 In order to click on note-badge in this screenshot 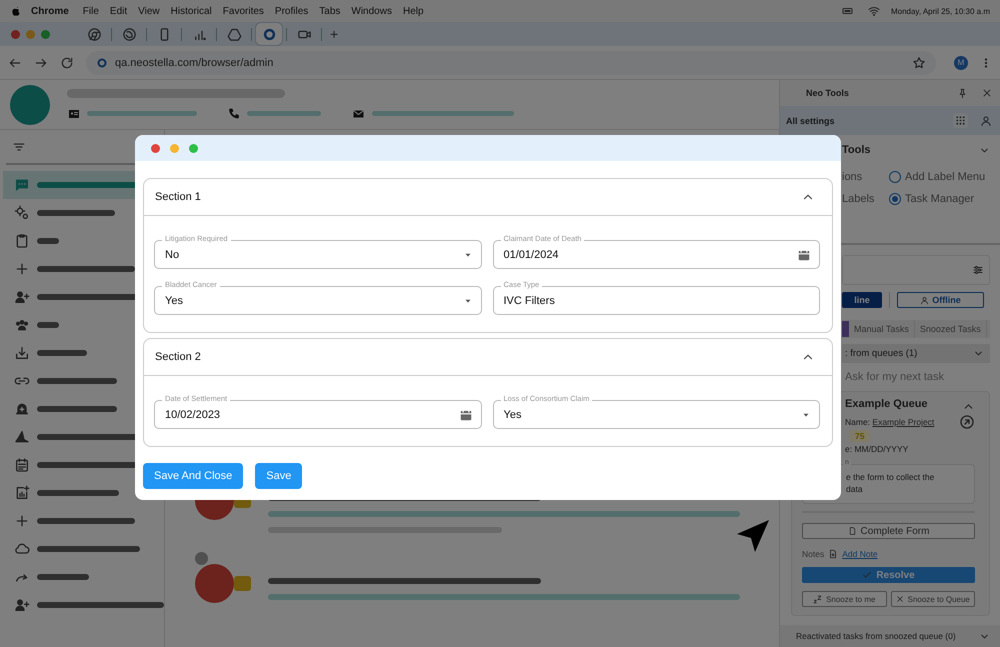, I will do `click(242, 583)`.